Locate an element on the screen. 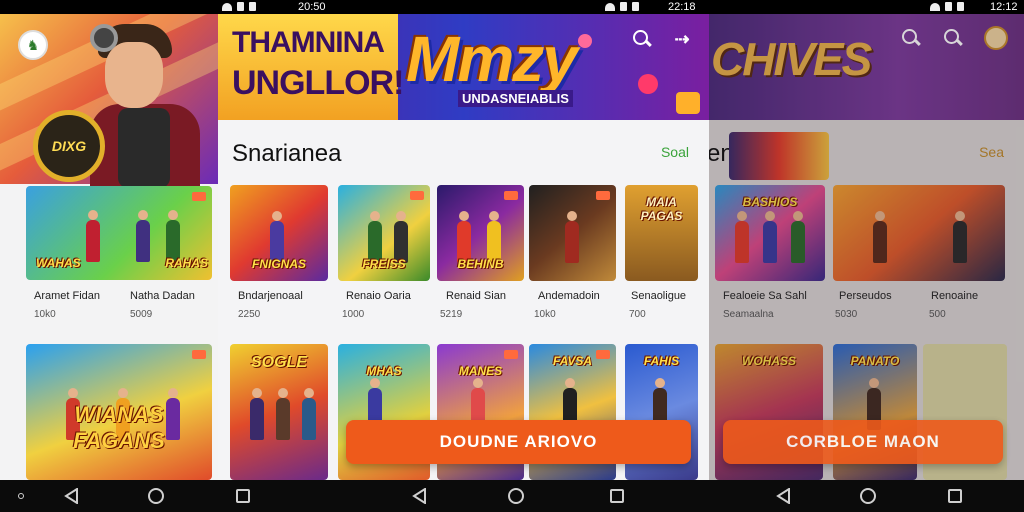  status-icons-right is located at coordinates (622, 5).